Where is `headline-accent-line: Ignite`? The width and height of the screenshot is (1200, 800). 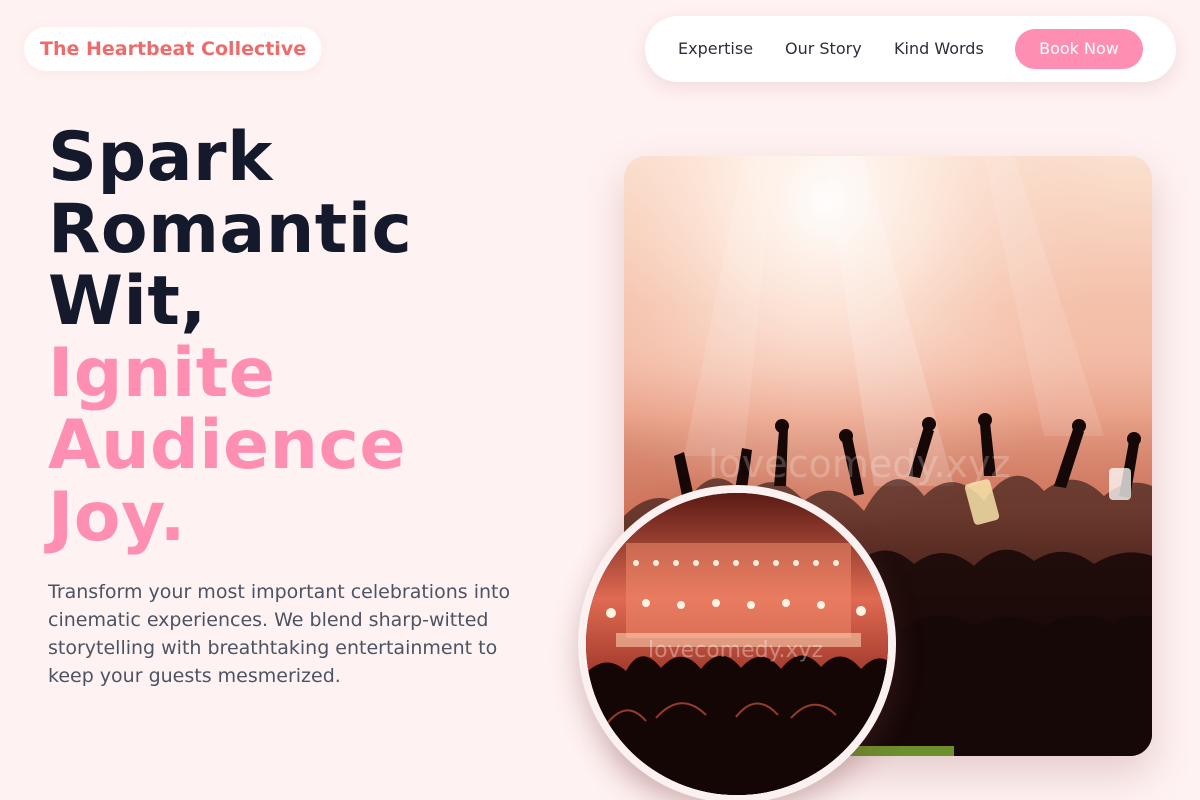
headline-accent-line: Ignite is located at coordinates (162, 373).